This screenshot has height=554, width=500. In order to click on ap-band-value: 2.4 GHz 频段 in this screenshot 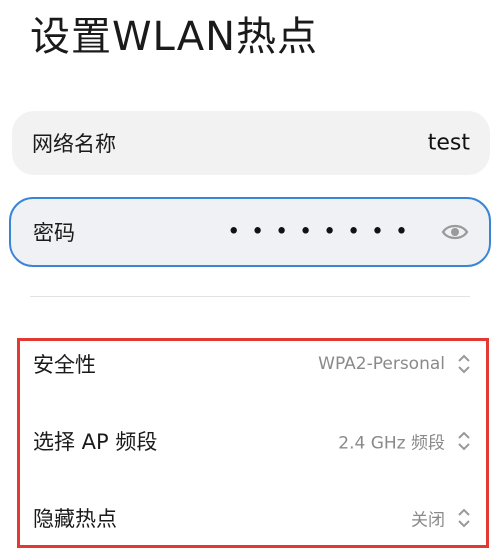, I will do `click(391, 443)`.